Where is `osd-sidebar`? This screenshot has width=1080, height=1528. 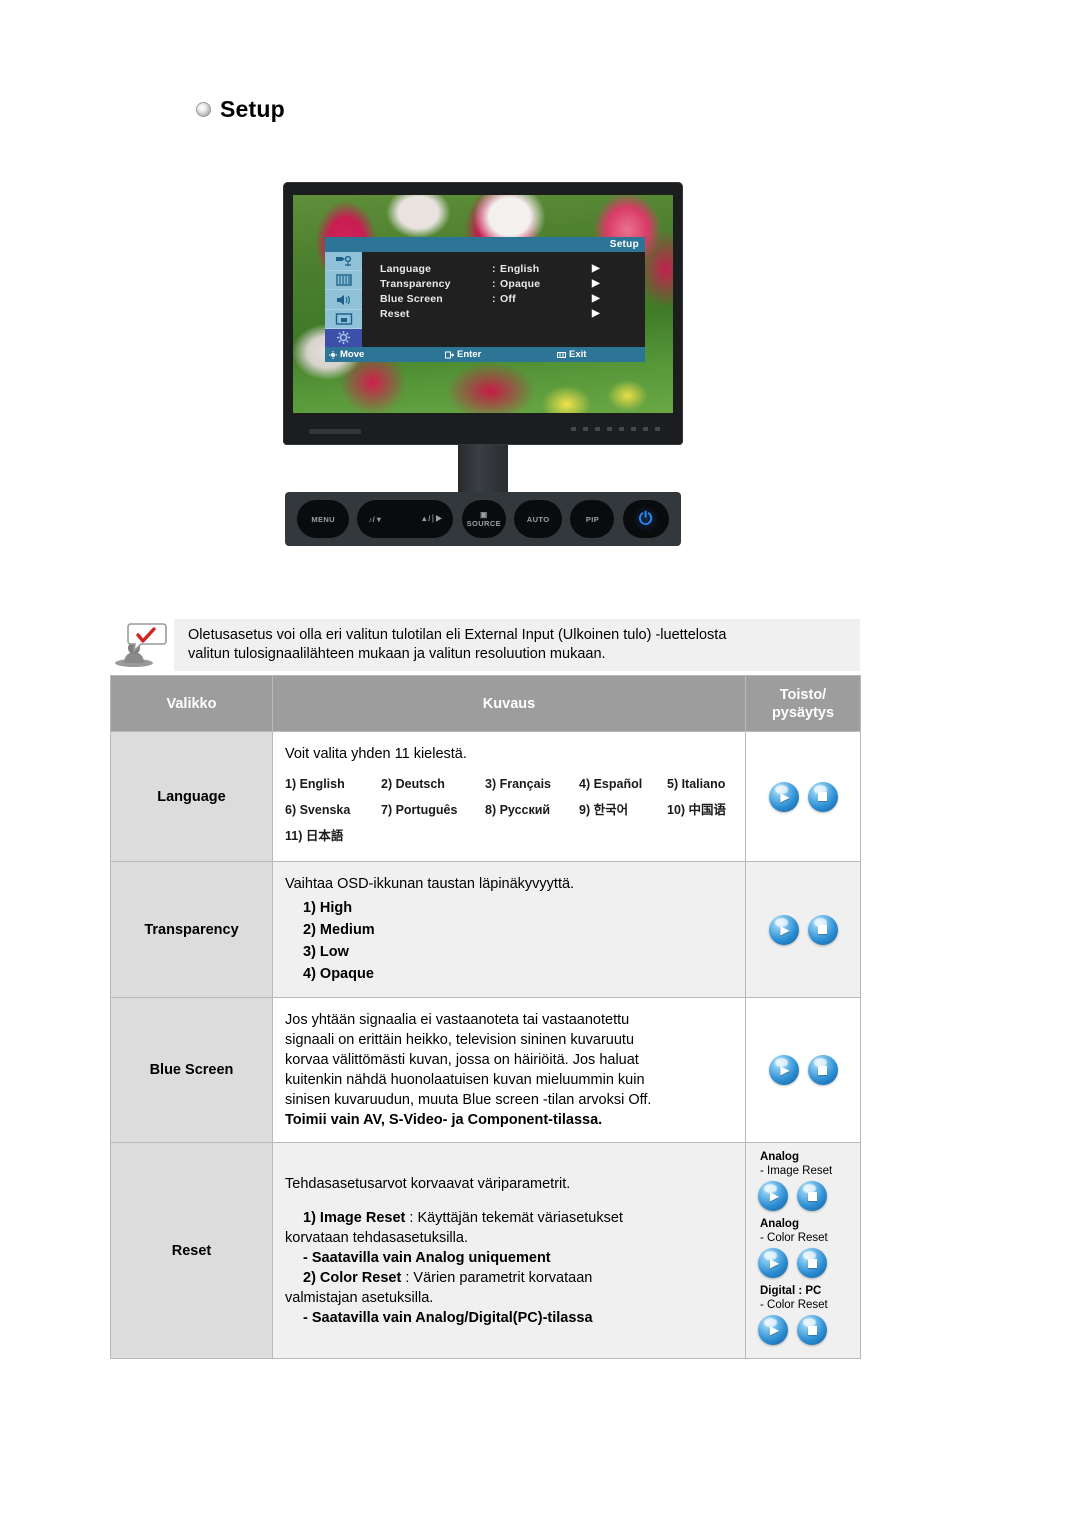 osd-sidebar is located at coordinates (343, 300).